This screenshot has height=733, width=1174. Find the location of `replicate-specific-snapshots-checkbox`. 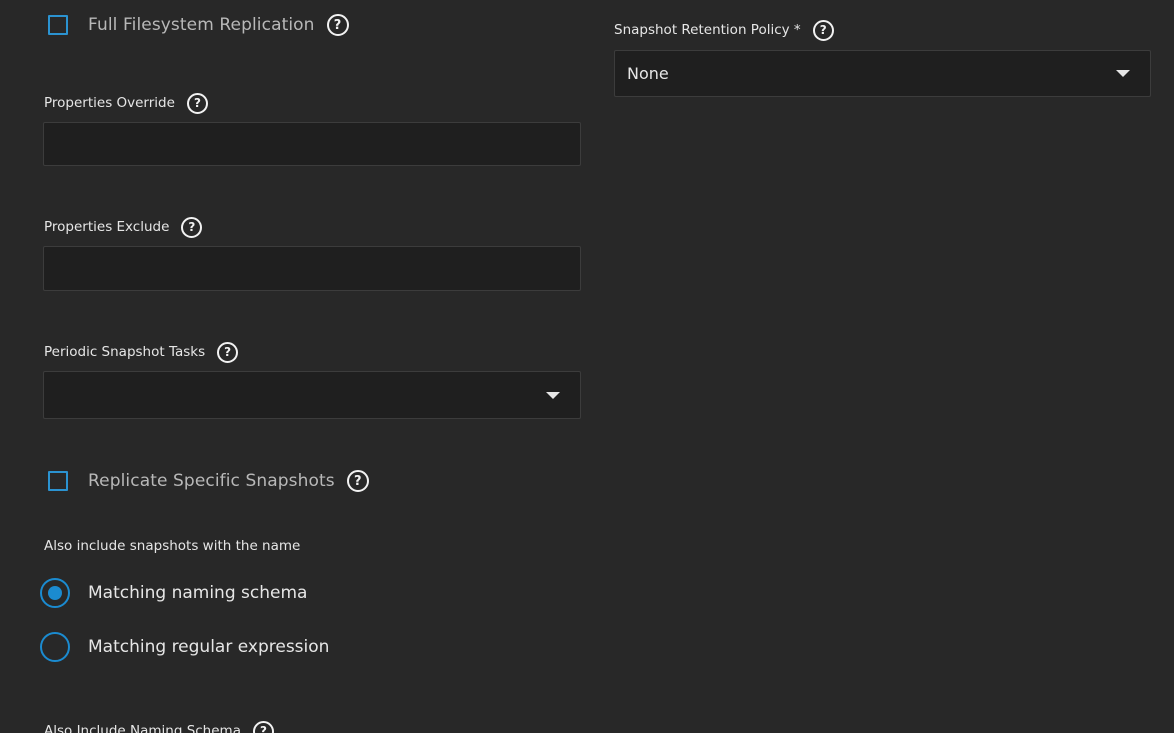

replicate-specific-snapshots-checkbox is located at coordinates (58, 481).